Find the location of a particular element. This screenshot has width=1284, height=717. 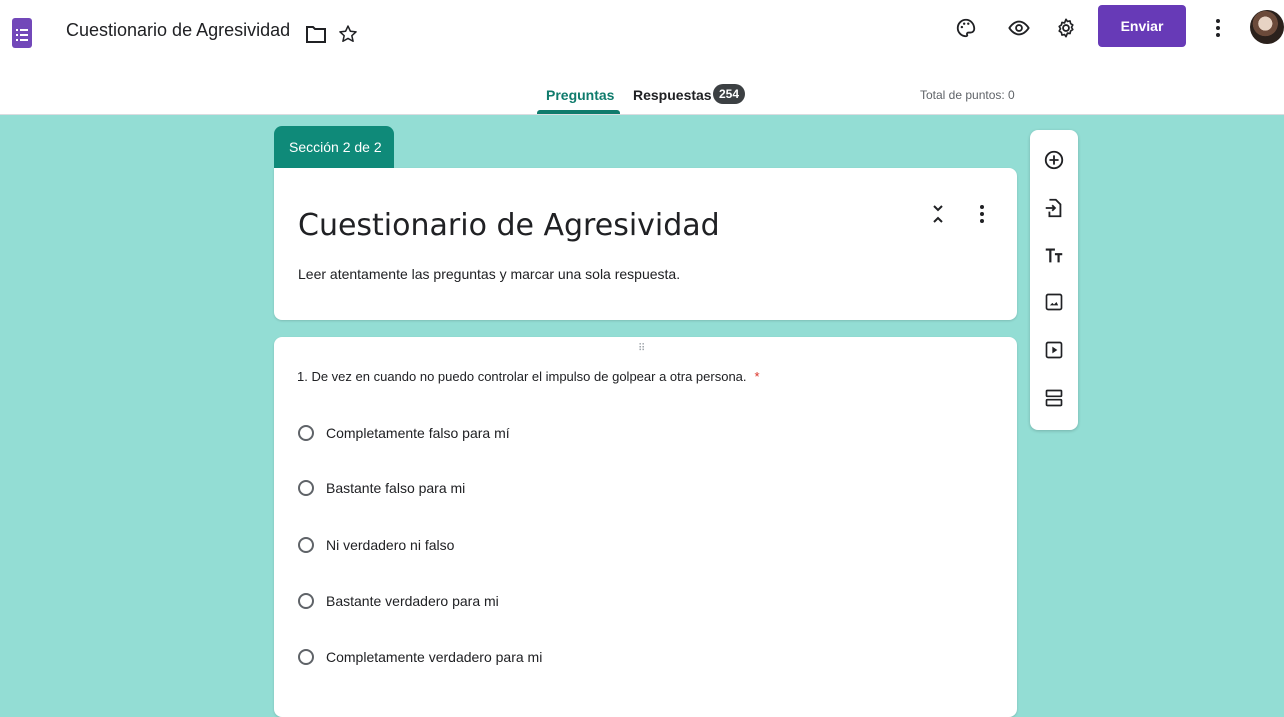

video-icon is located at coordinates (1054, 350).